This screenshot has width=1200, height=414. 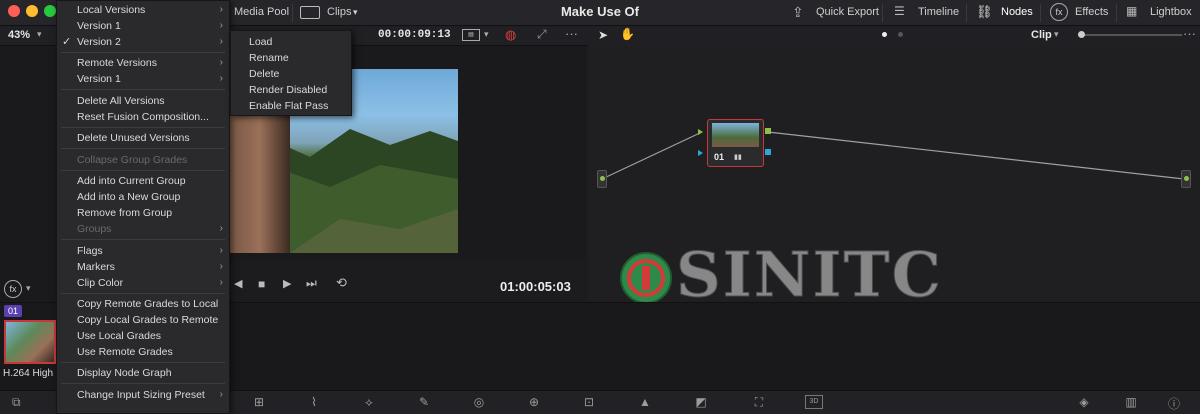 What do you see at coordinates (1041, 35) in the screenshot?
I see `node-mode-select: Clip` at bounding box center [1041, 35].